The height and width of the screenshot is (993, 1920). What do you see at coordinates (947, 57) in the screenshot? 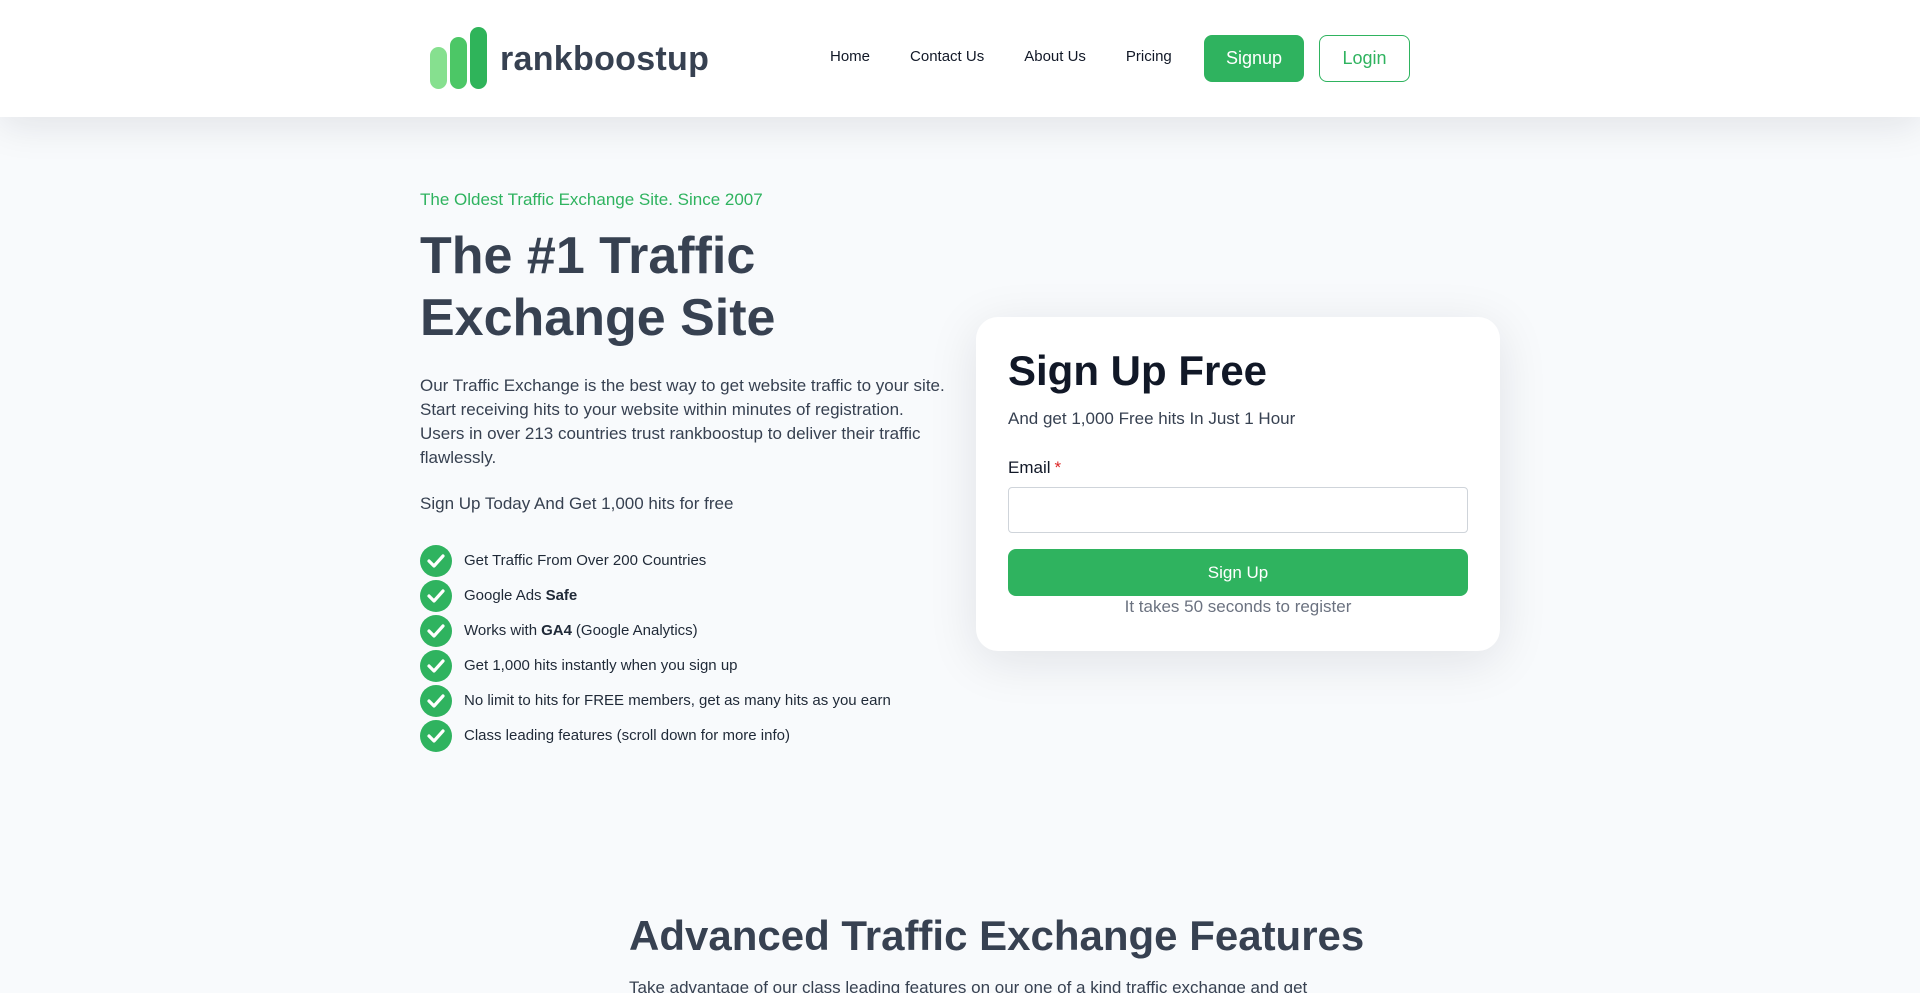
I see `nav-contact-us: Contact Us` at bounding box center [947, 57].